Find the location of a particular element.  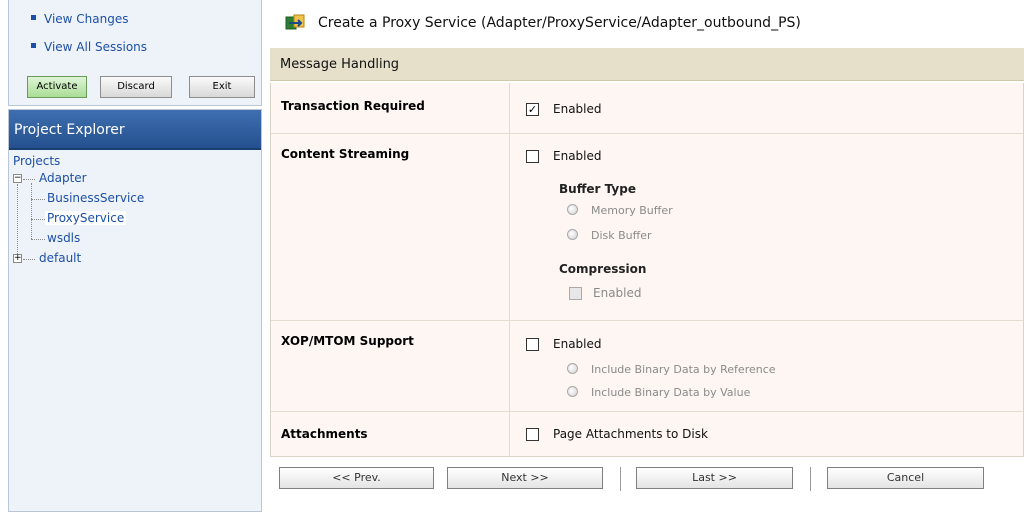

binary-by-reference-radio is located at coordinates (572, 368).